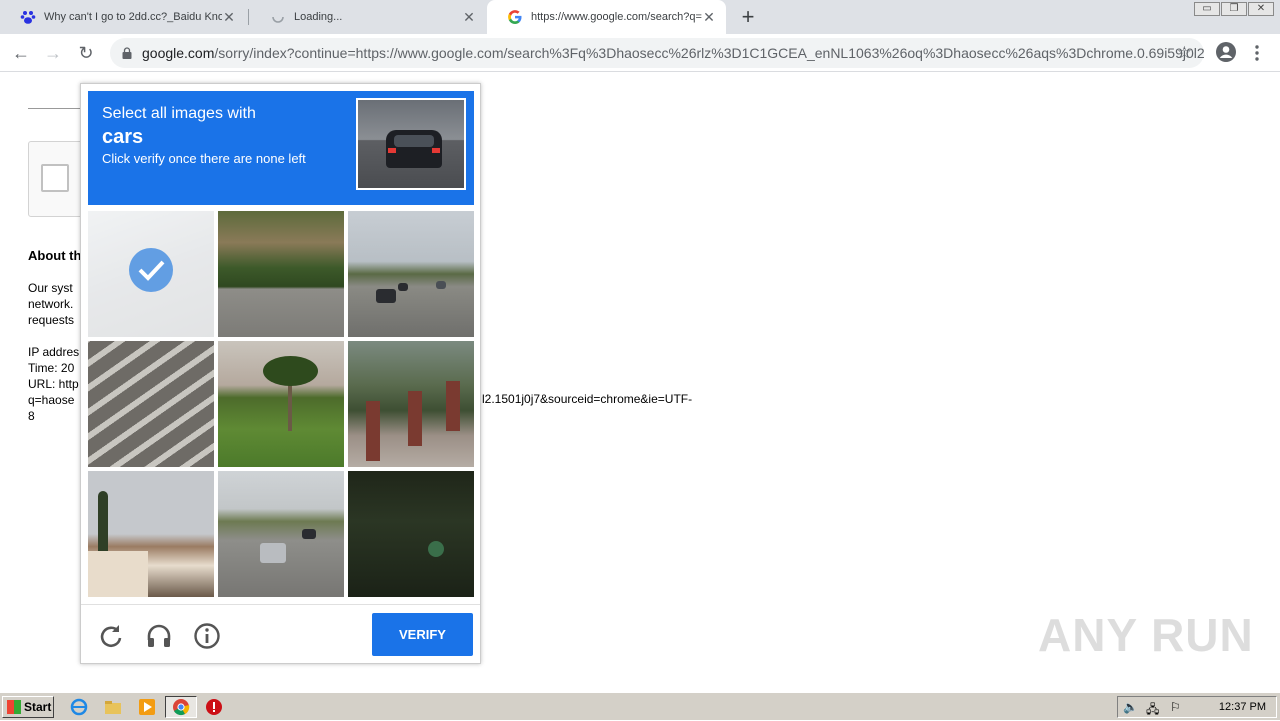 The width and height of the screenshot is (1280, 721). I want to click on menu-kebab-icon, so click(1257, 53).